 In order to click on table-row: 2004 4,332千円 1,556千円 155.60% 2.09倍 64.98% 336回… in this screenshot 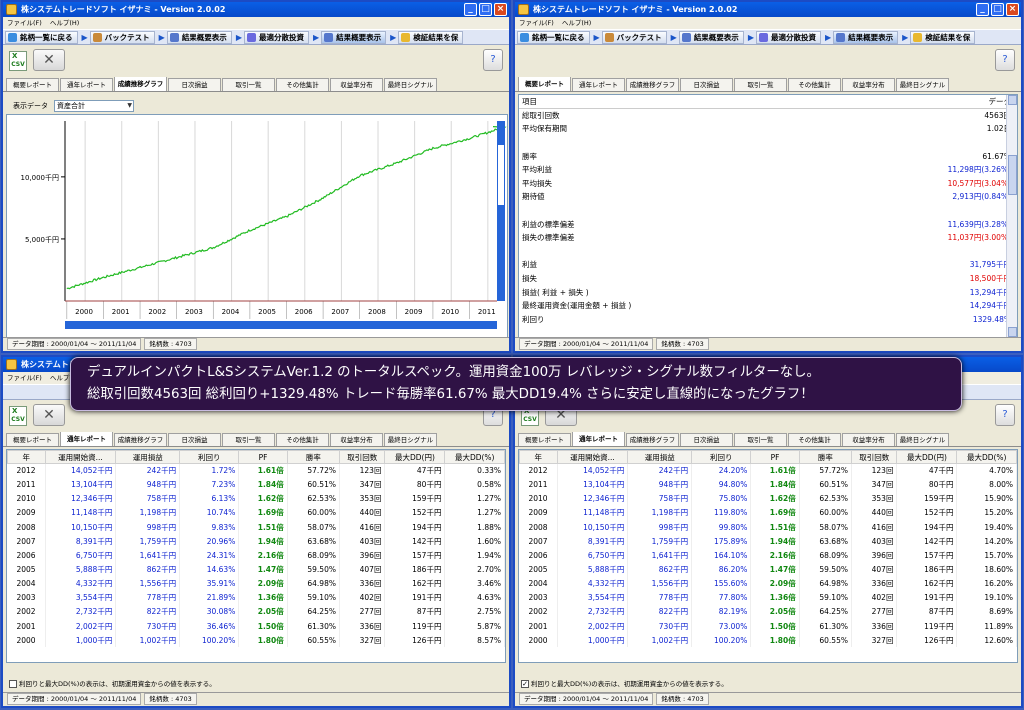, I will do `click(768, 583)`.